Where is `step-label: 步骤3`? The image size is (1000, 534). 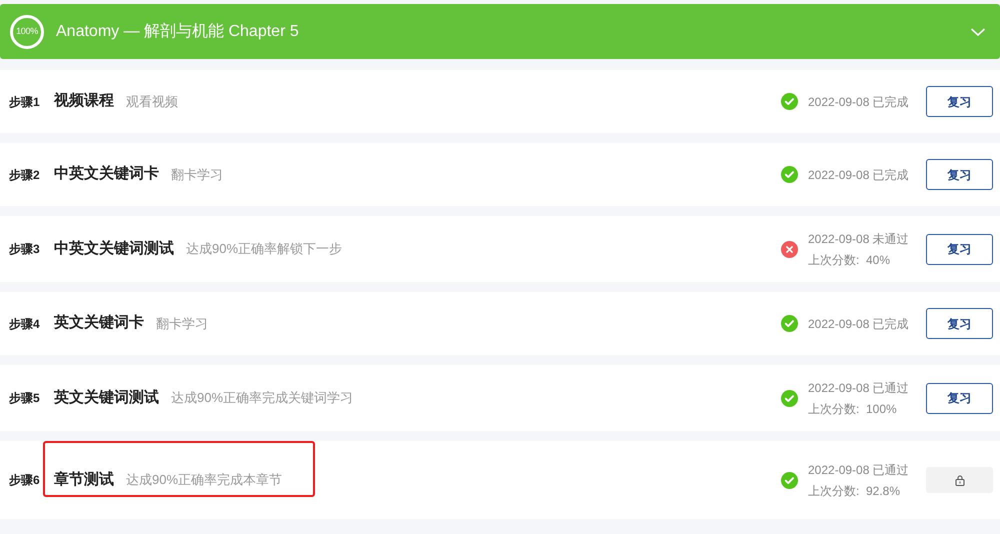
step-label: 步骤3 is located at coordinates (25, 249).